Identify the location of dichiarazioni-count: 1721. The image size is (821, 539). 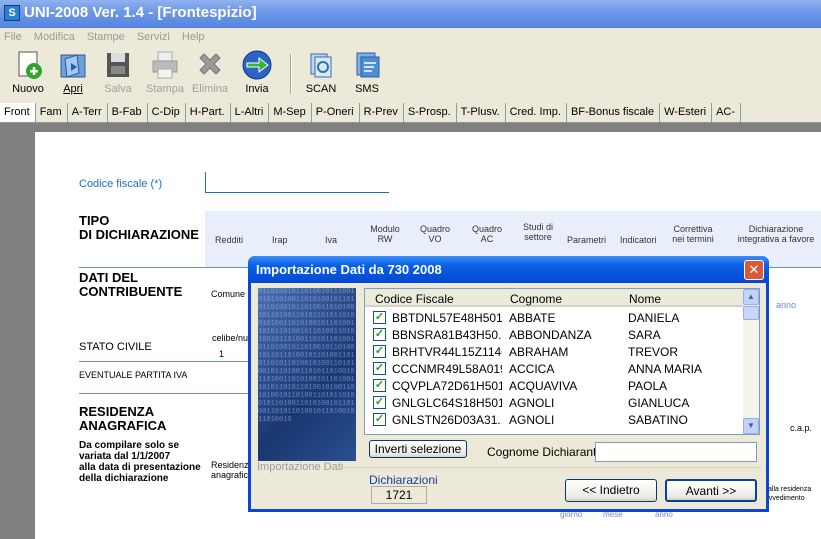
(399, 495).